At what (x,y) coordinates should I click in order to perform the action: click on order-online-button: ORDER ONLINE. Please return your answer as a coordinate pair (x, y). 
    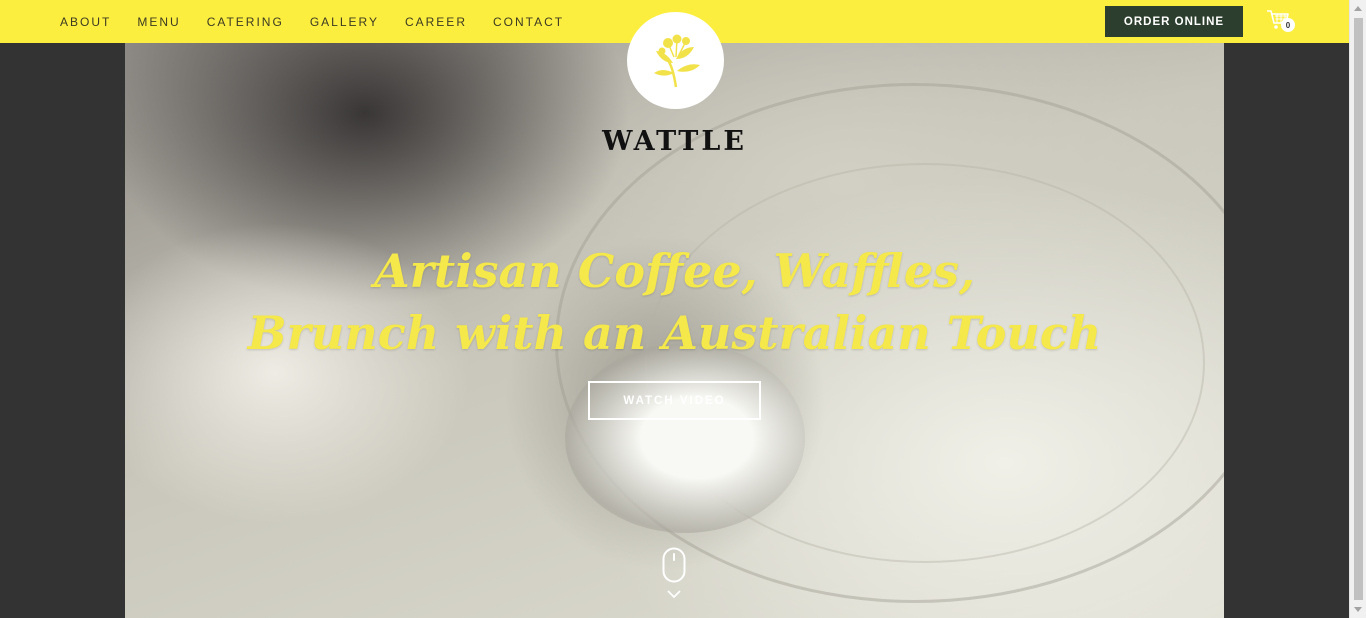
    Looking at the image, I should click on (1174, 21).